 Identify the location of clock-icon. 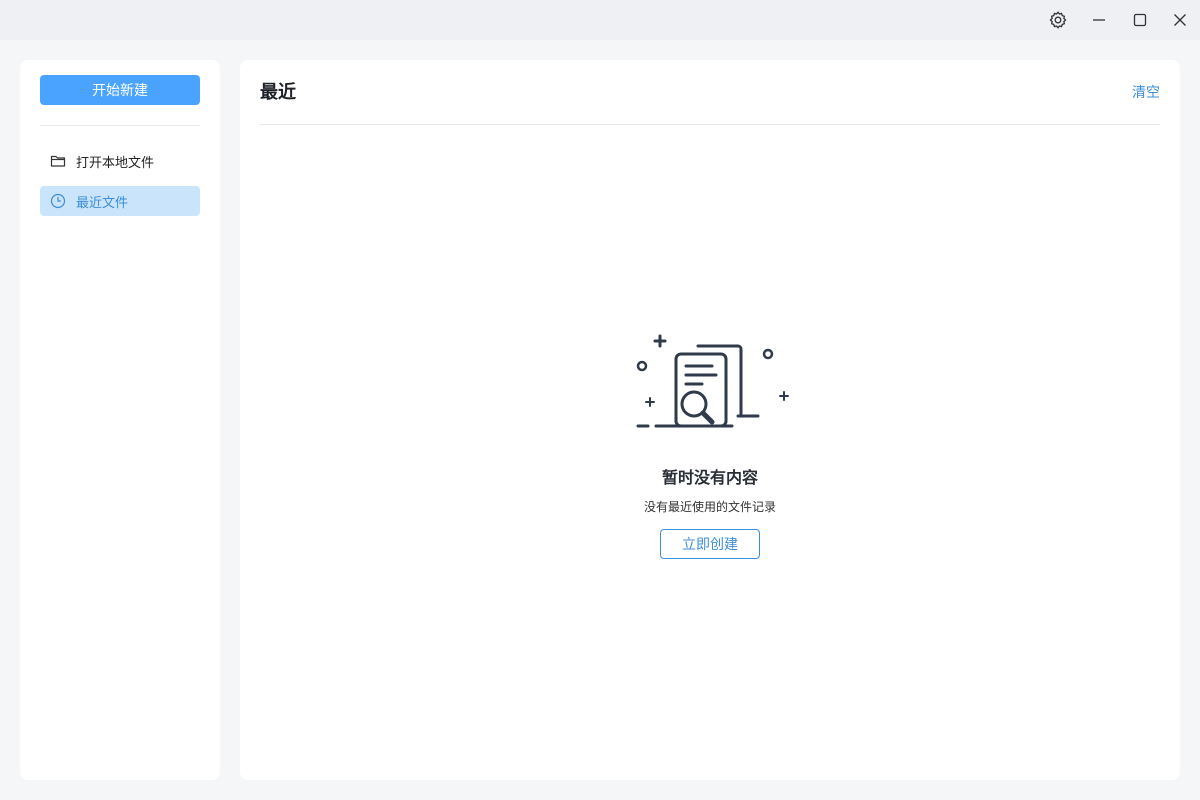
(58, 201).